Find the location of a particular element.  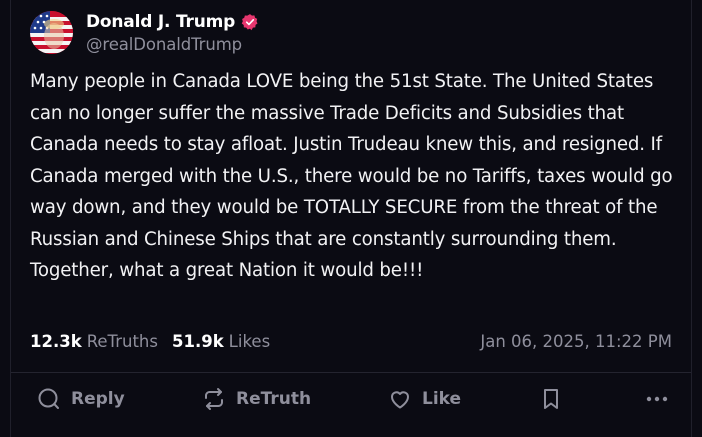

post-header: Donald J. Trump @realDonaldTrump is located at coordinates (144, 32).